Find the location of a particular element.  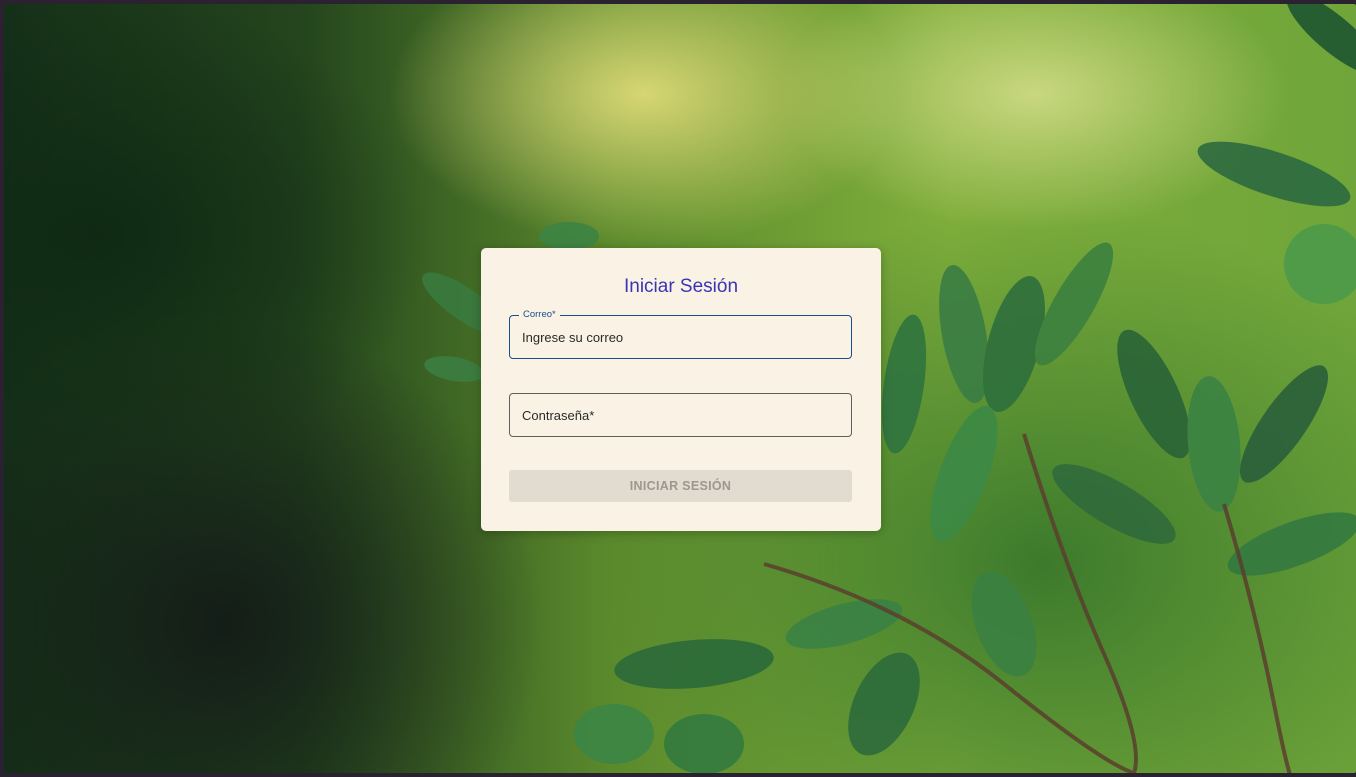

login-submit-button: INICIAR SESIÓN is located at coordinates (680, 486).